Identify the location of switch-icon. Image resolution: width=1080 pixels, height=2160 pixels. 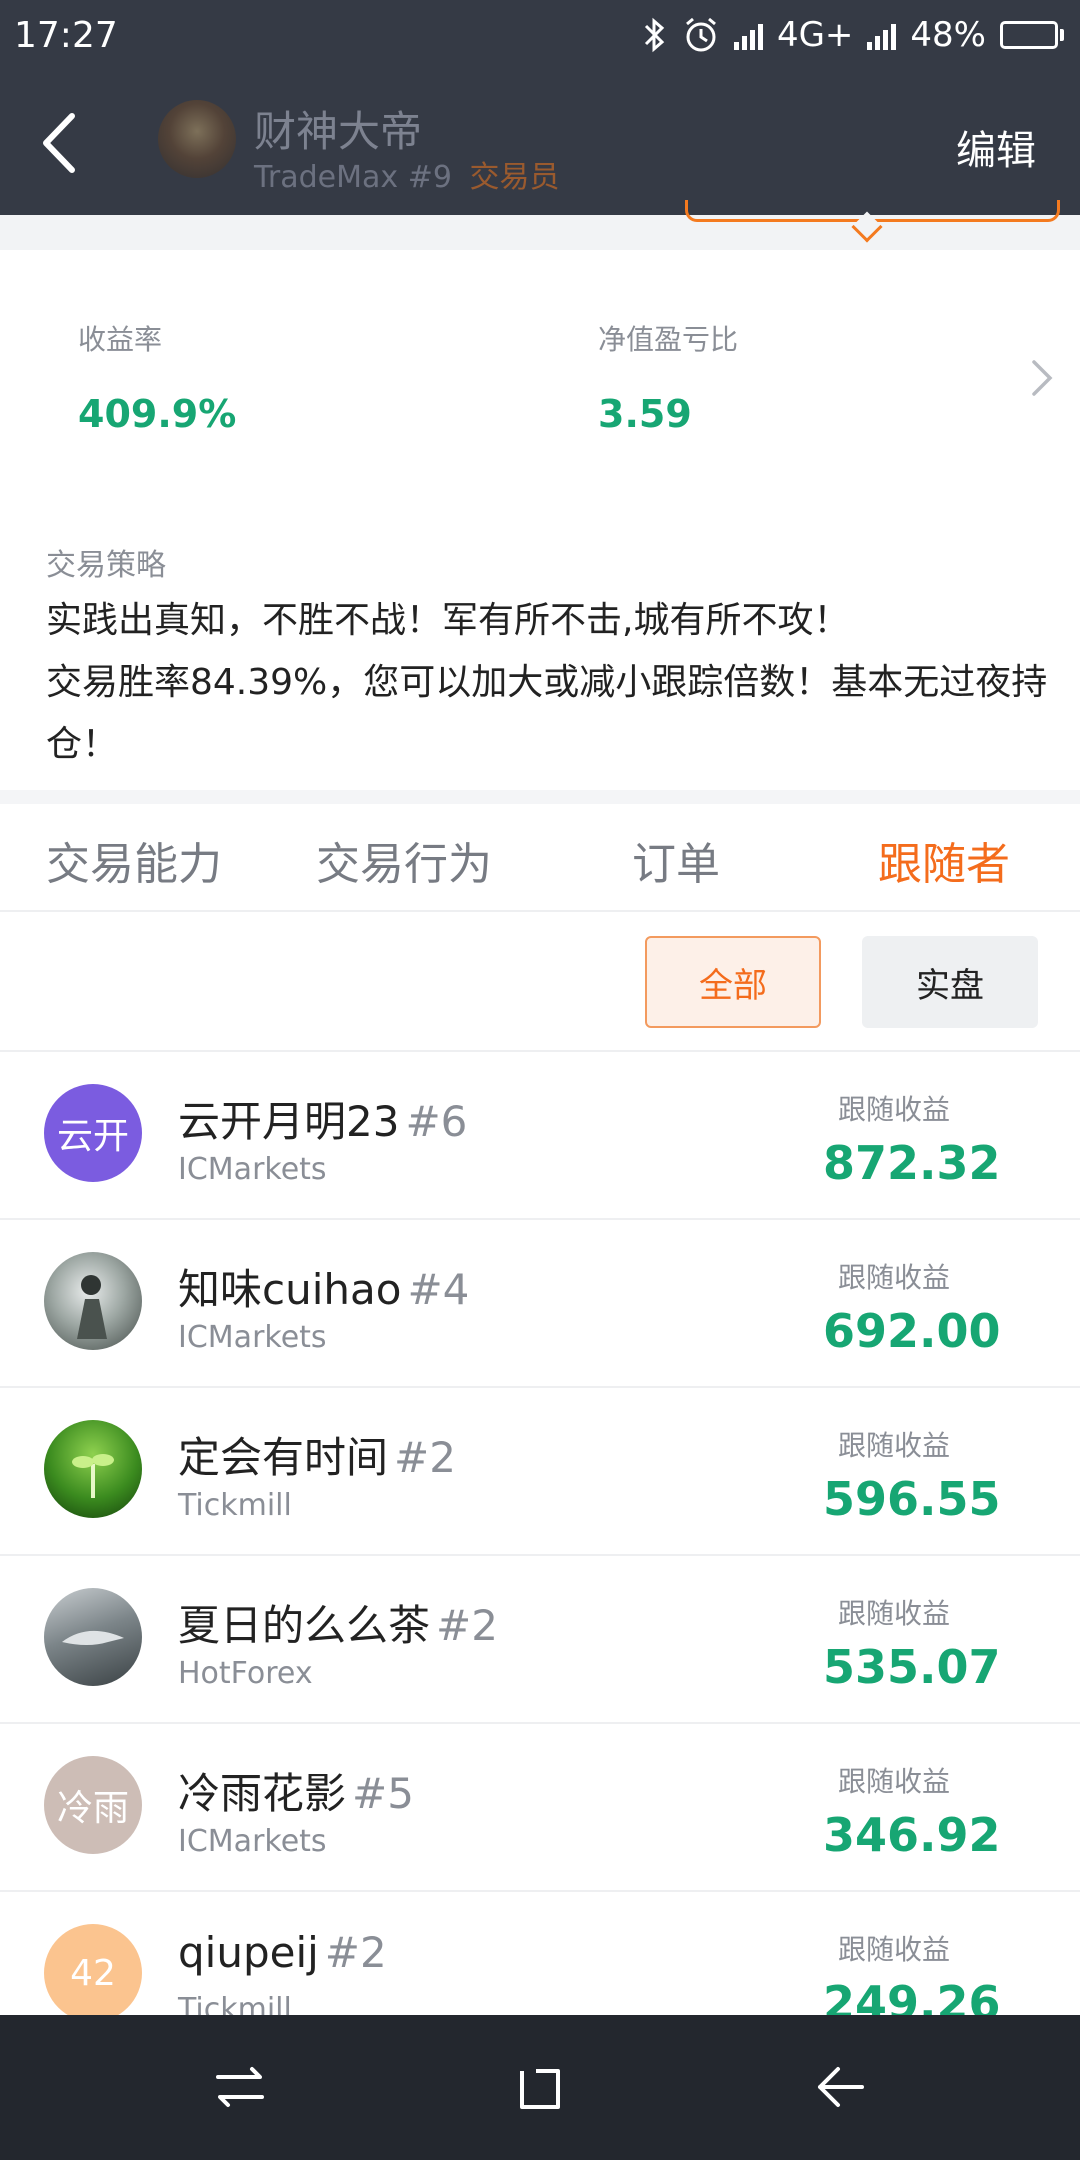
(240, 2087).